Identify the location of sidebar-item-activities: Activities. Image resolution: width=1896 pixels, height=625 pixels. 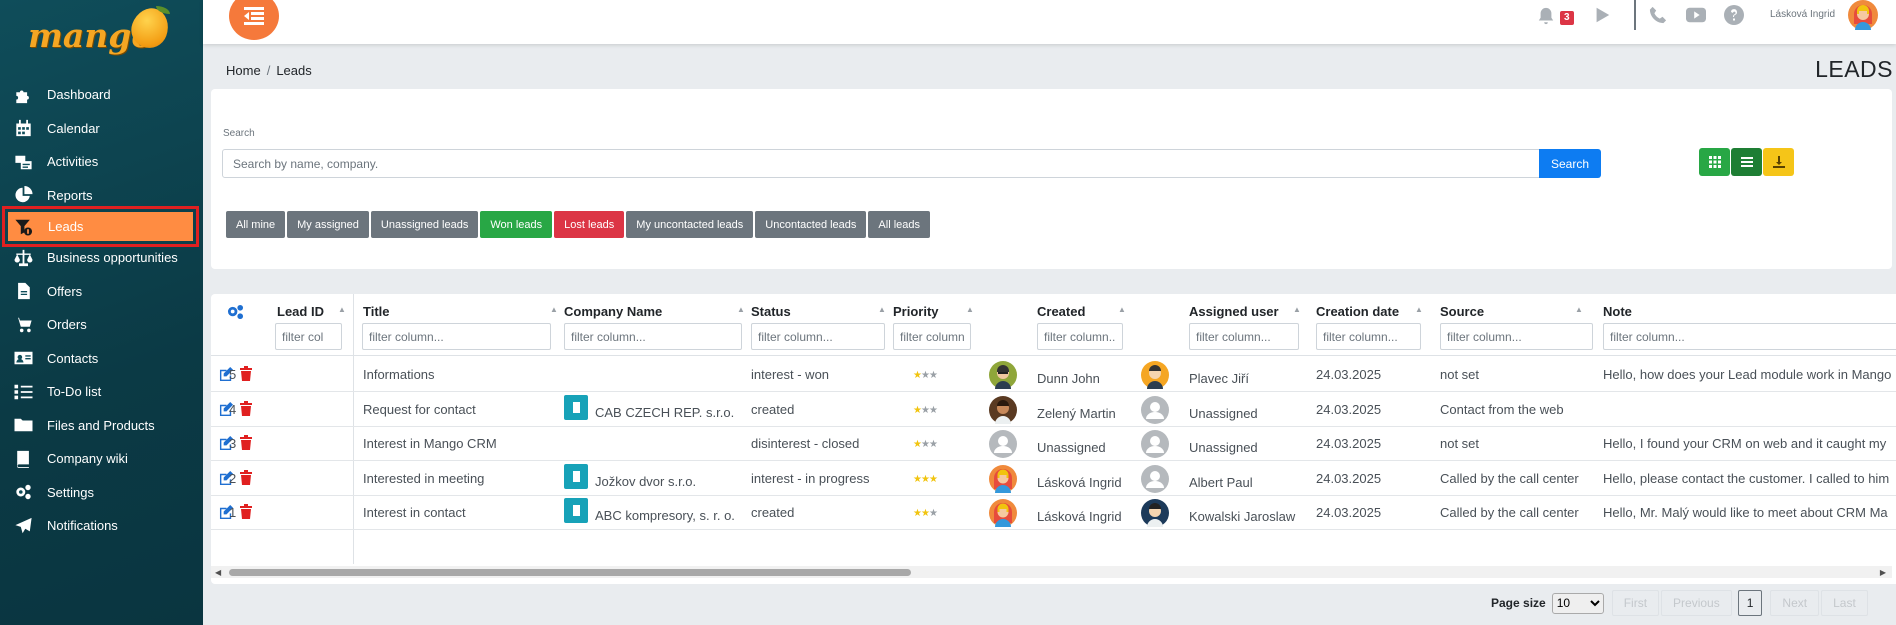
(101, 162).